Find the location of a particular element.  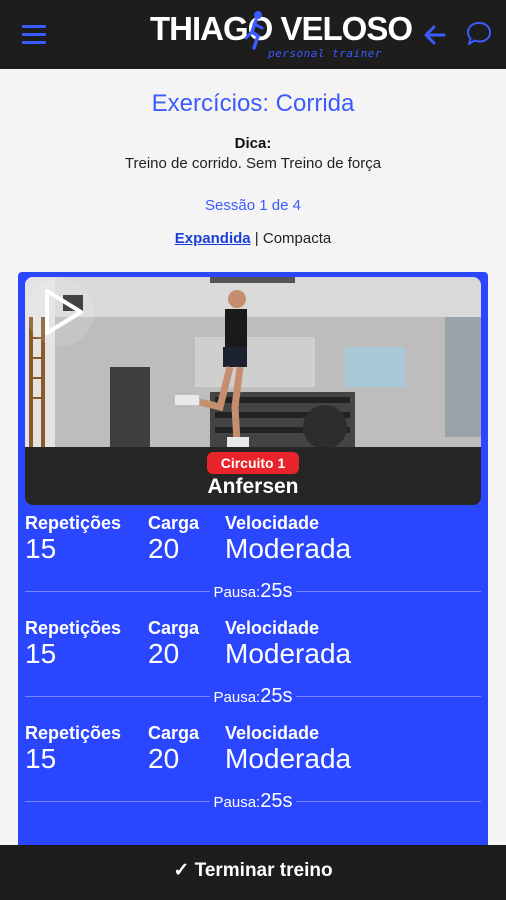

page-title: Exercícios: Corrida is located at coordinates (253, 103).